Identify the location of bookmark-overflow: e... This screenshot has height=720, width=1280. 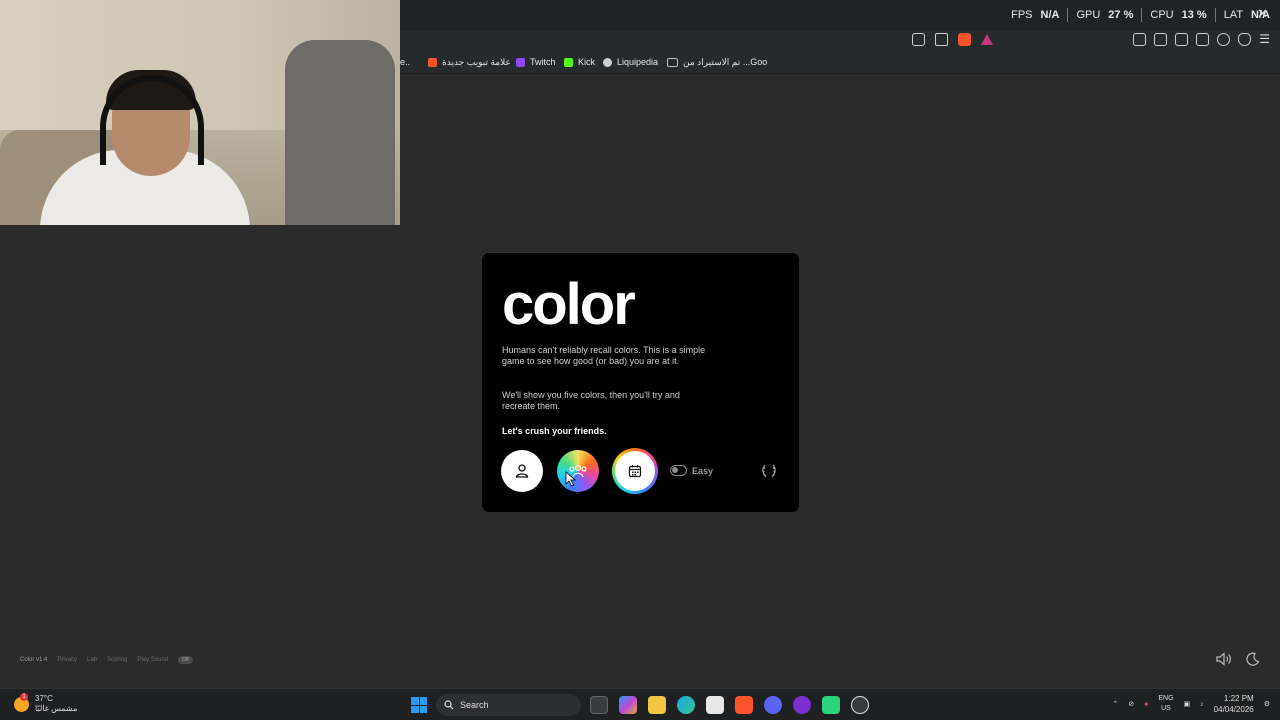
(405, 62).